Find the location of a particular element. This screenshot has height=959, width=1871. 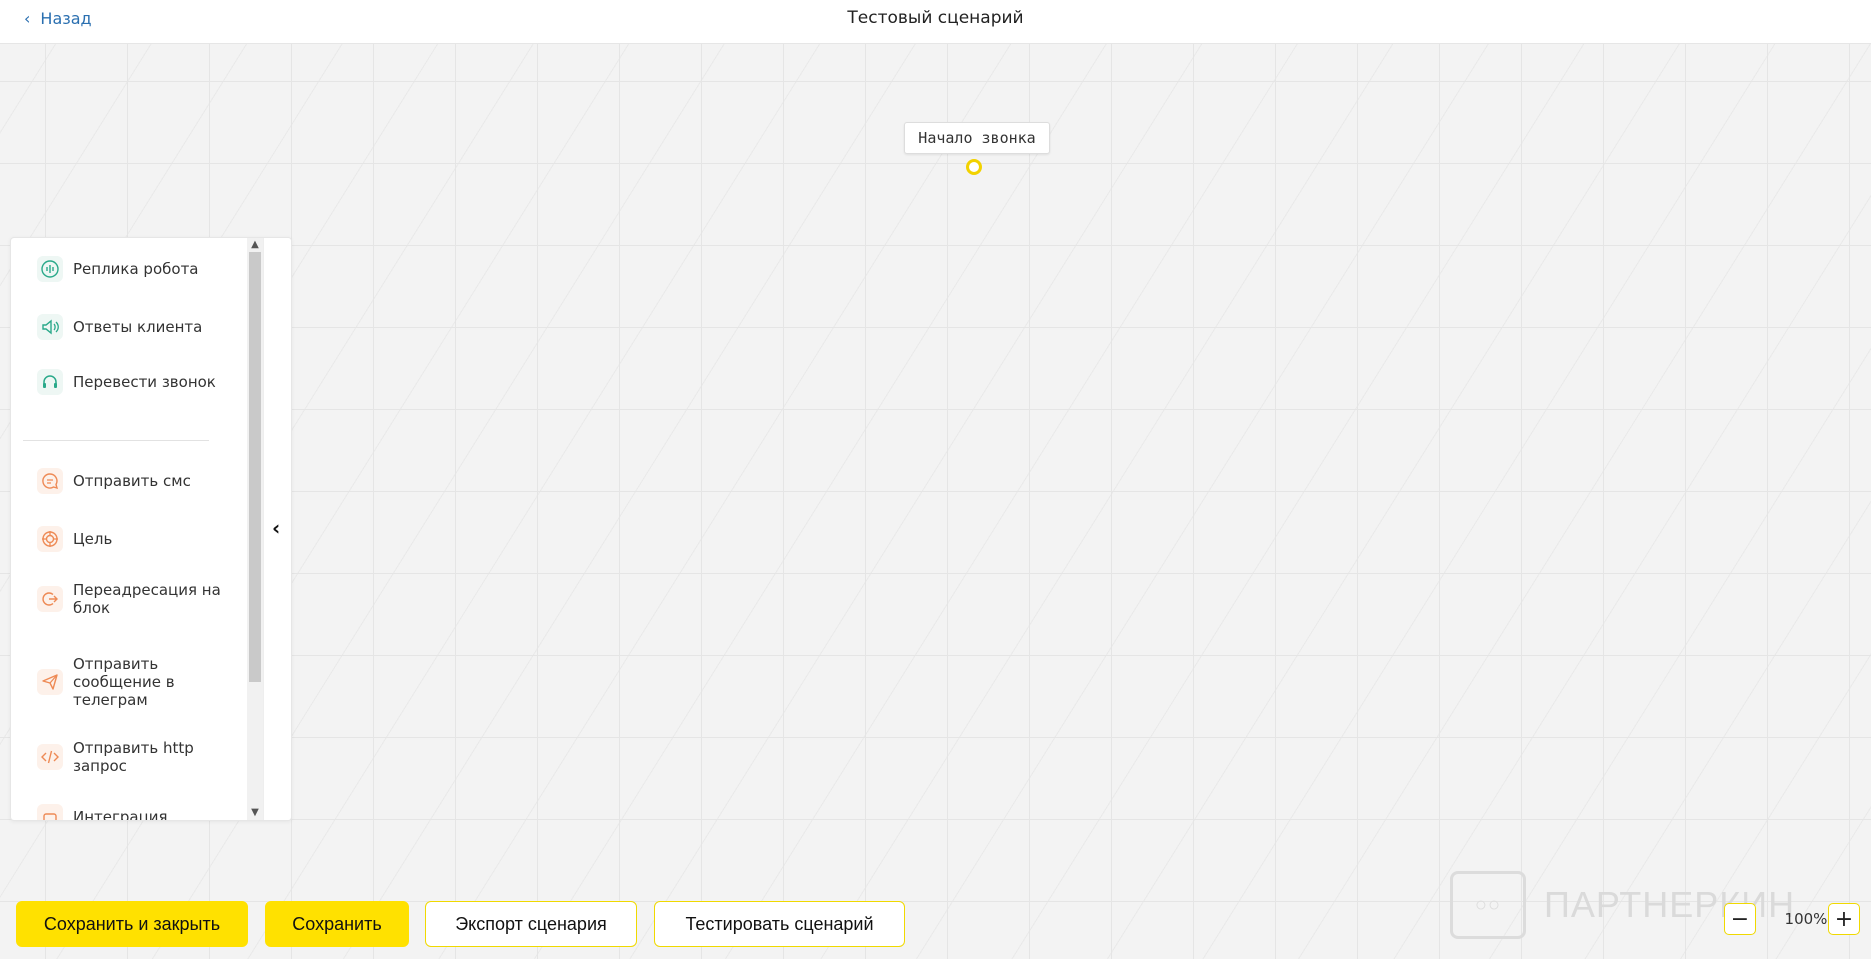

palette-item-goal: Цель is located at coordinates (137, 539).